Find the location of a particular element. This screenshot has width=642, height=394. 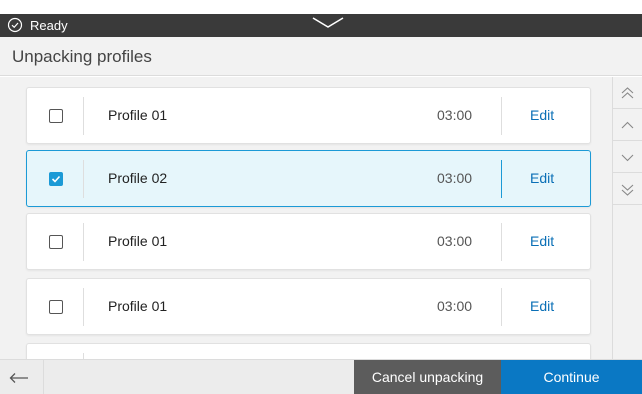

scroll-top-icon is located at coordinates (627, 93).